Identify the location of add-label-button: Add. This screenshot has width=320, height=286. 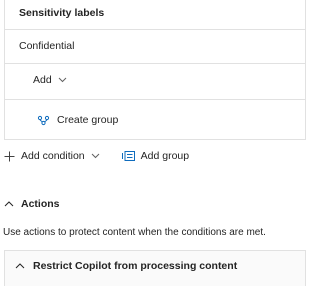
(50, 80).